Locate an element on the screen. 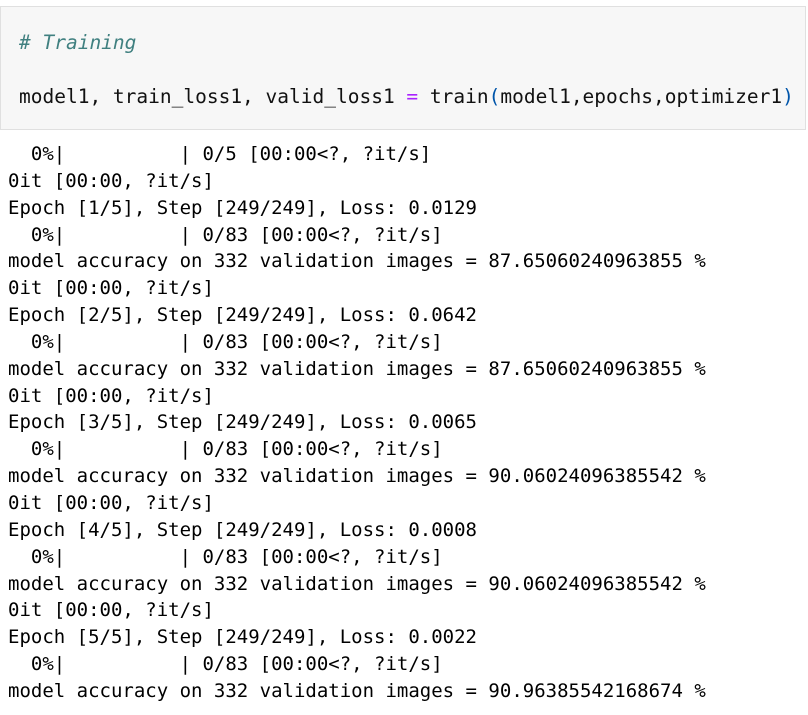  code-lhs: model1, train_loss1, valid_loss1 is located at coordinates (213, 96).